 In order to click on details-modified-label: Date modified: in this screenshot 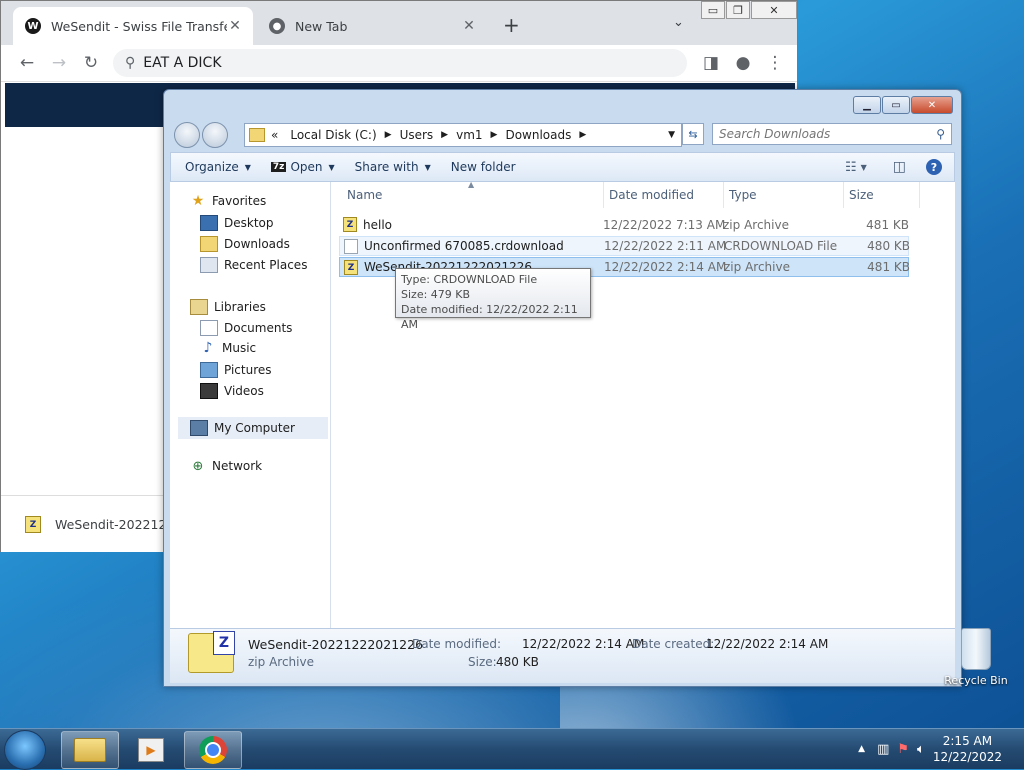, I will do `click(457, 644)`.